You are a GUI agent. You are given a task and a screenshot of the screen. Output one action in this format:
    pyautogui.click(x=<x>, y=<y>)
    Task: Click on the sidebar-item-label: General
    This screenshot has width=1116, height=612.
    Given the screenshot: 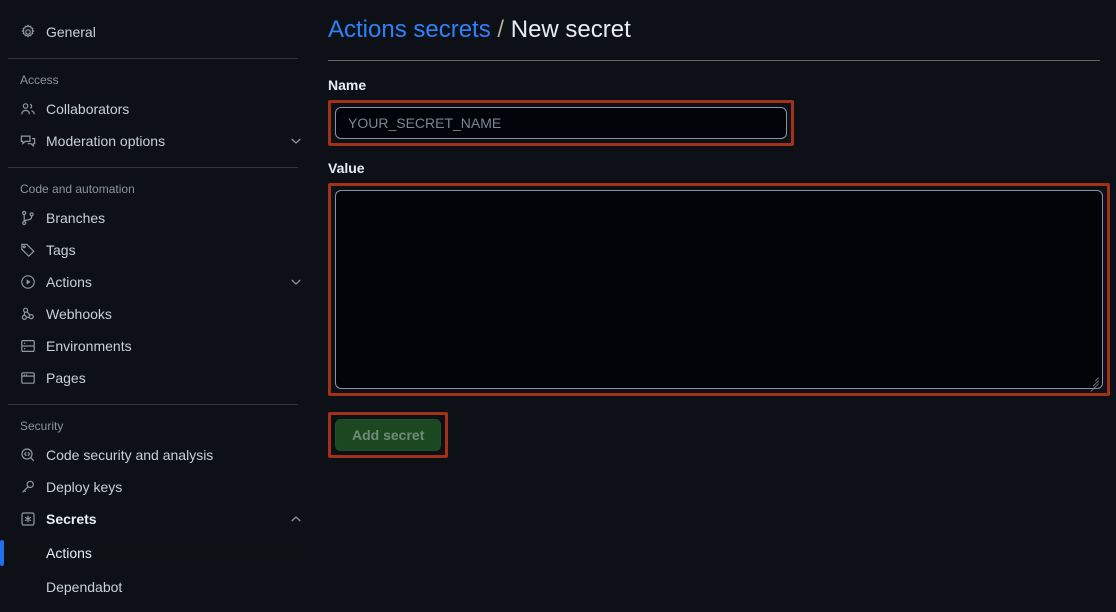 What is the action you would take?
    pyautogui.click(x=71, y=32)
    